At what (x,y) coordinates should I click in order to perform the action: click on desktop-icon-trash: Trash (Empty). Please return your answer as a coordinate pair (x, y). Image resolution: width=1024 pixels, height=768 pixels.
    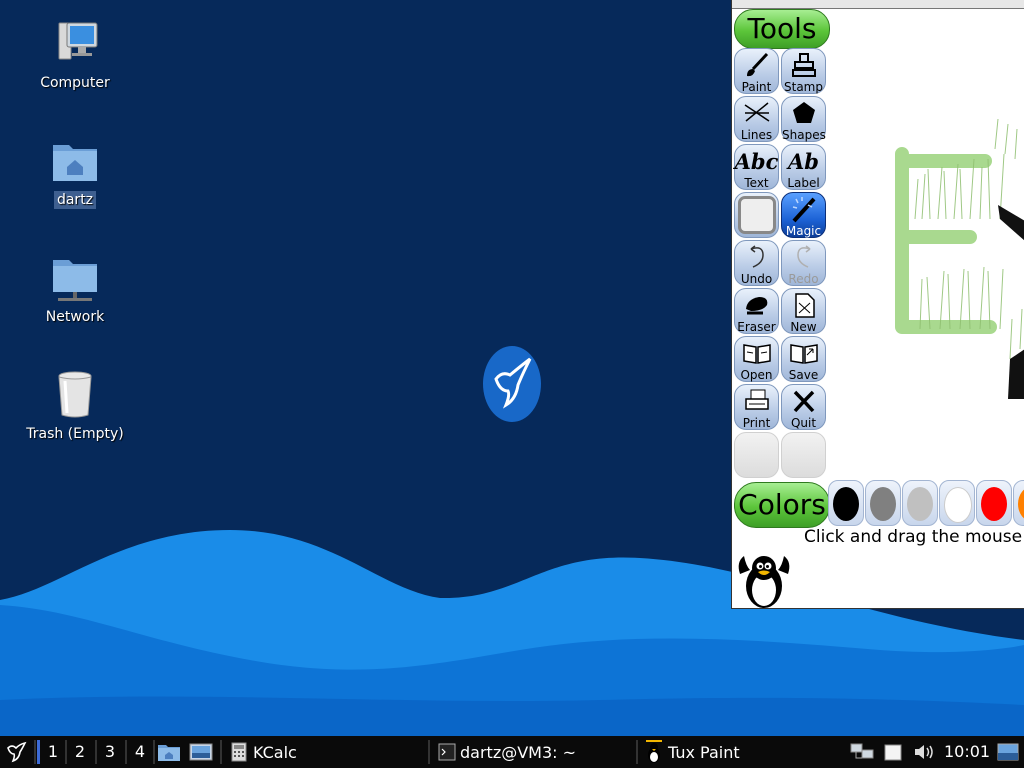
    Looking at the image, I should click on (75, 407).